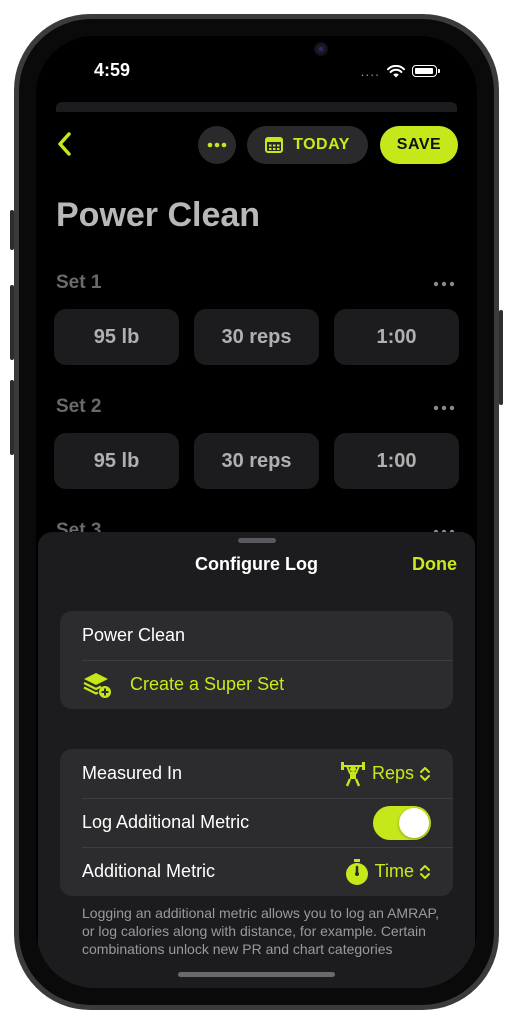 This screenshot has width=513, height=1024. I want to click on power-button, so click(501, 357).